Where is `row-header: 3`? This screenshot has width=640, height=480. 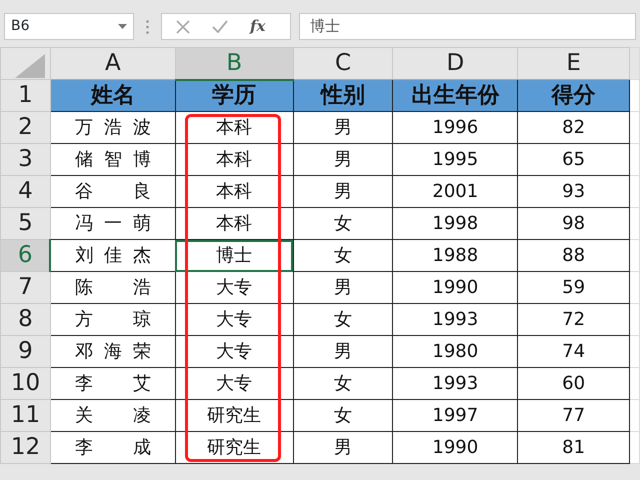 row-header: 3 is located at coordinates (25, 160).